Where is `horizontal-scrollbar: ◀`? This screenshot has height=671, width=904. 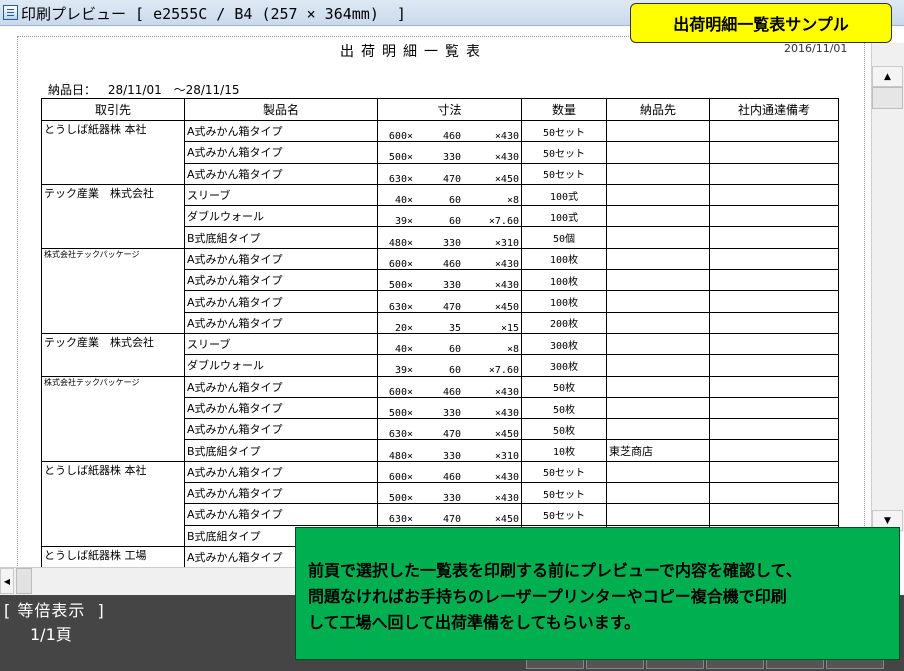 horizontal-scrollbar: ◀ is located at coordinates (150, 581).